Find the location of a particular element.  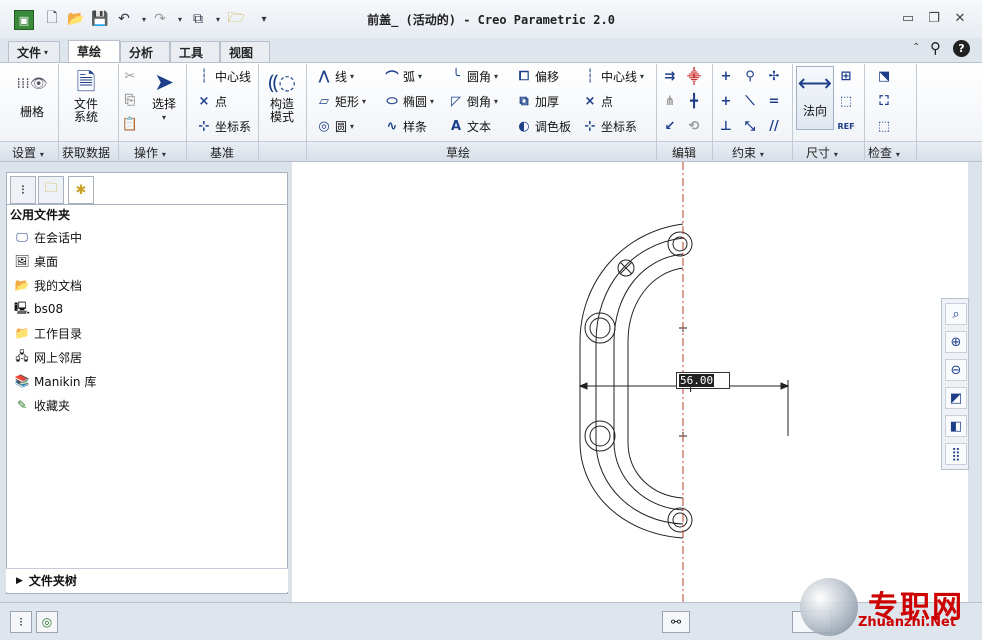

fillet-button: ╰ 圆角 ▾ is located at coordinates (473, 76).